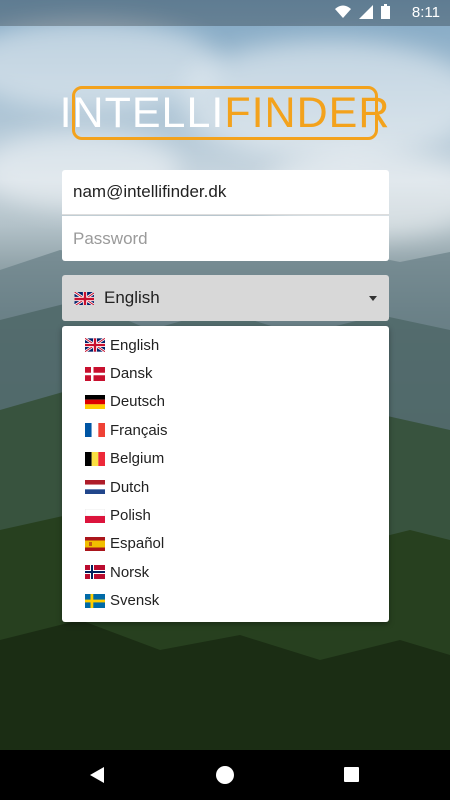 The height and width of the screenshot is (800, 450). I want to click on language-option-norsk: Norsk, so click(225, 572).